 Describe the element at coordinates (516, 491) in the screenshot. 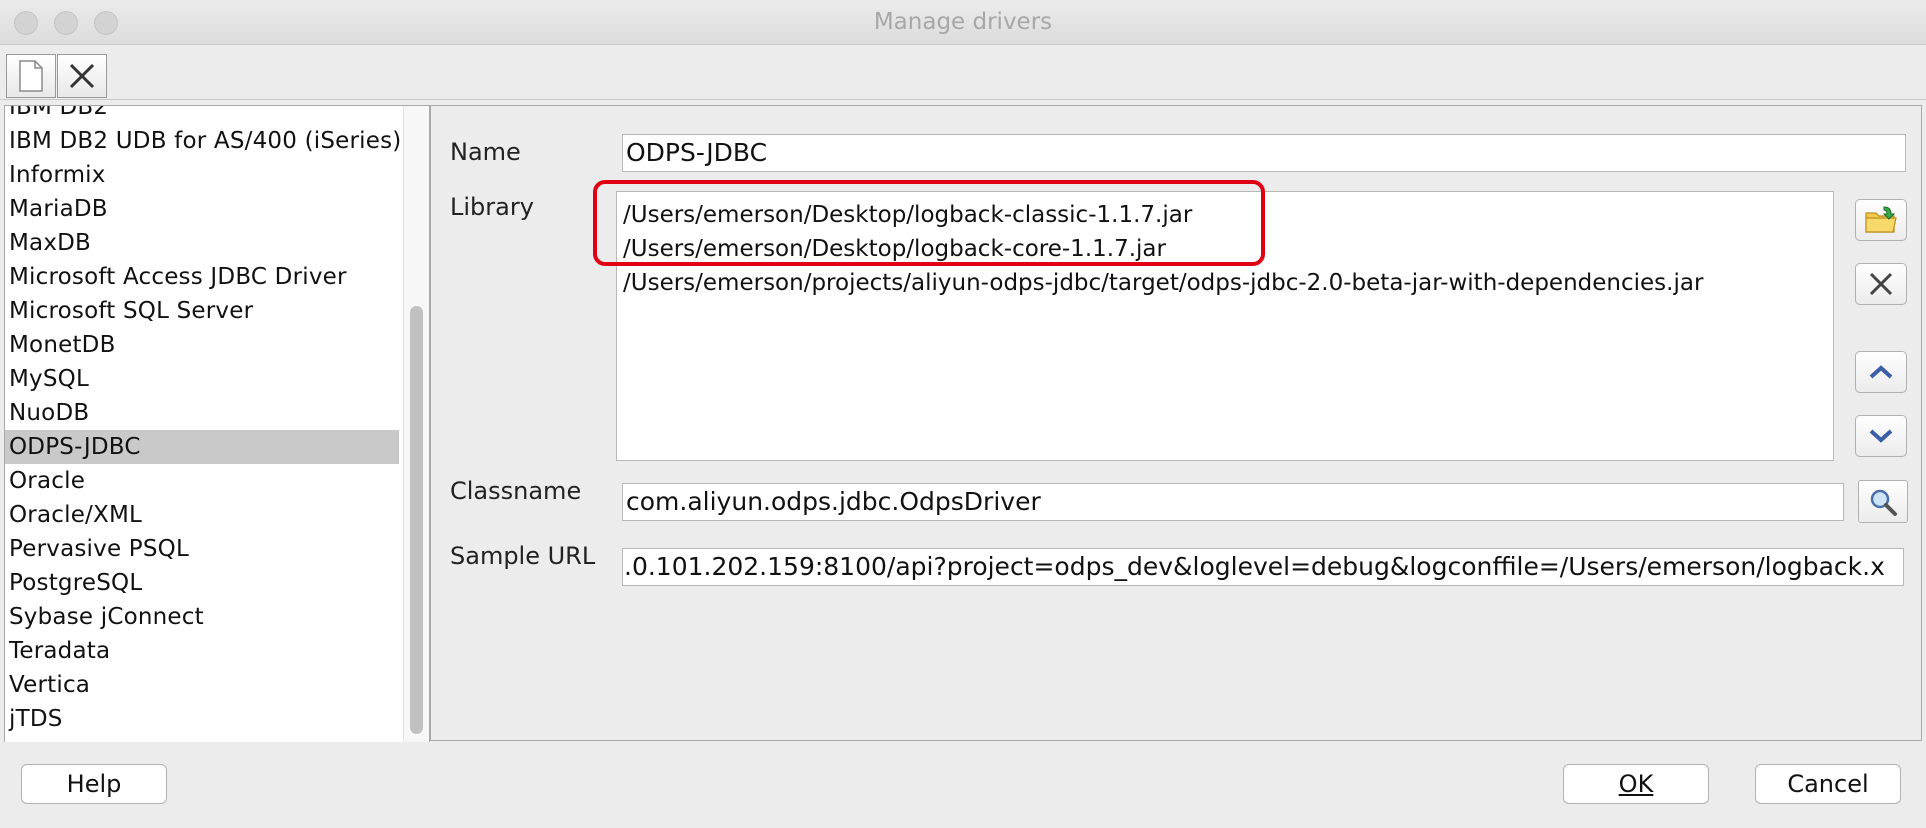

I see `classname-label: Classname` at that location.